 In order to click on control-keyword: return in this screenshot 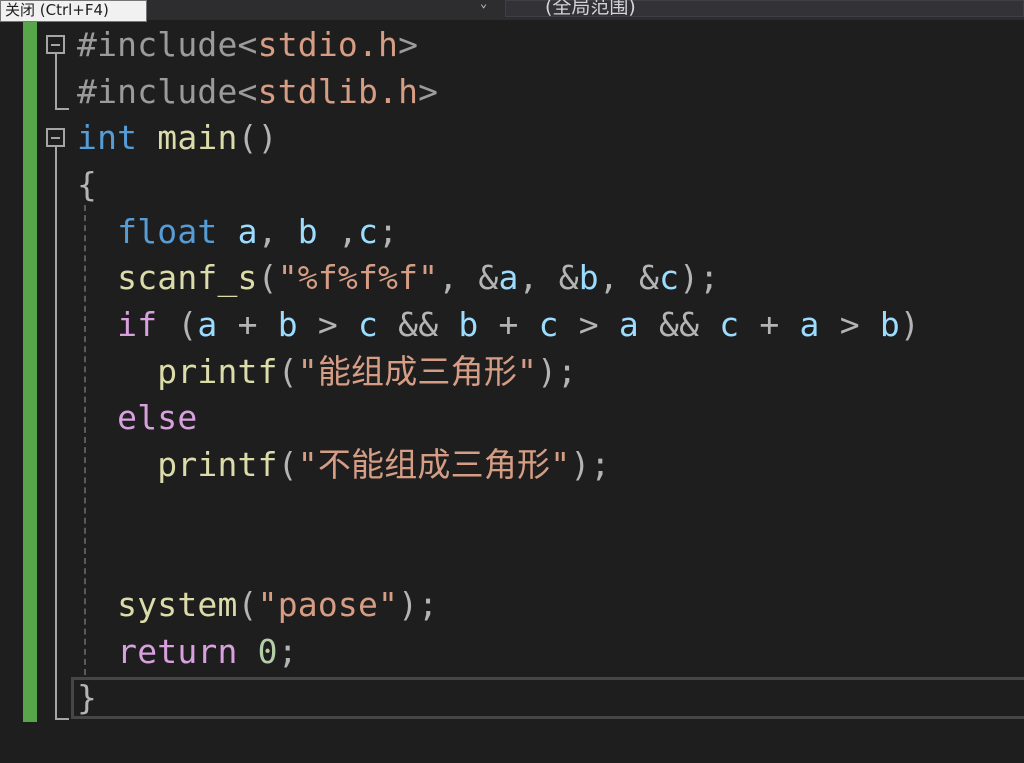, I will do `click(177, 651)`.